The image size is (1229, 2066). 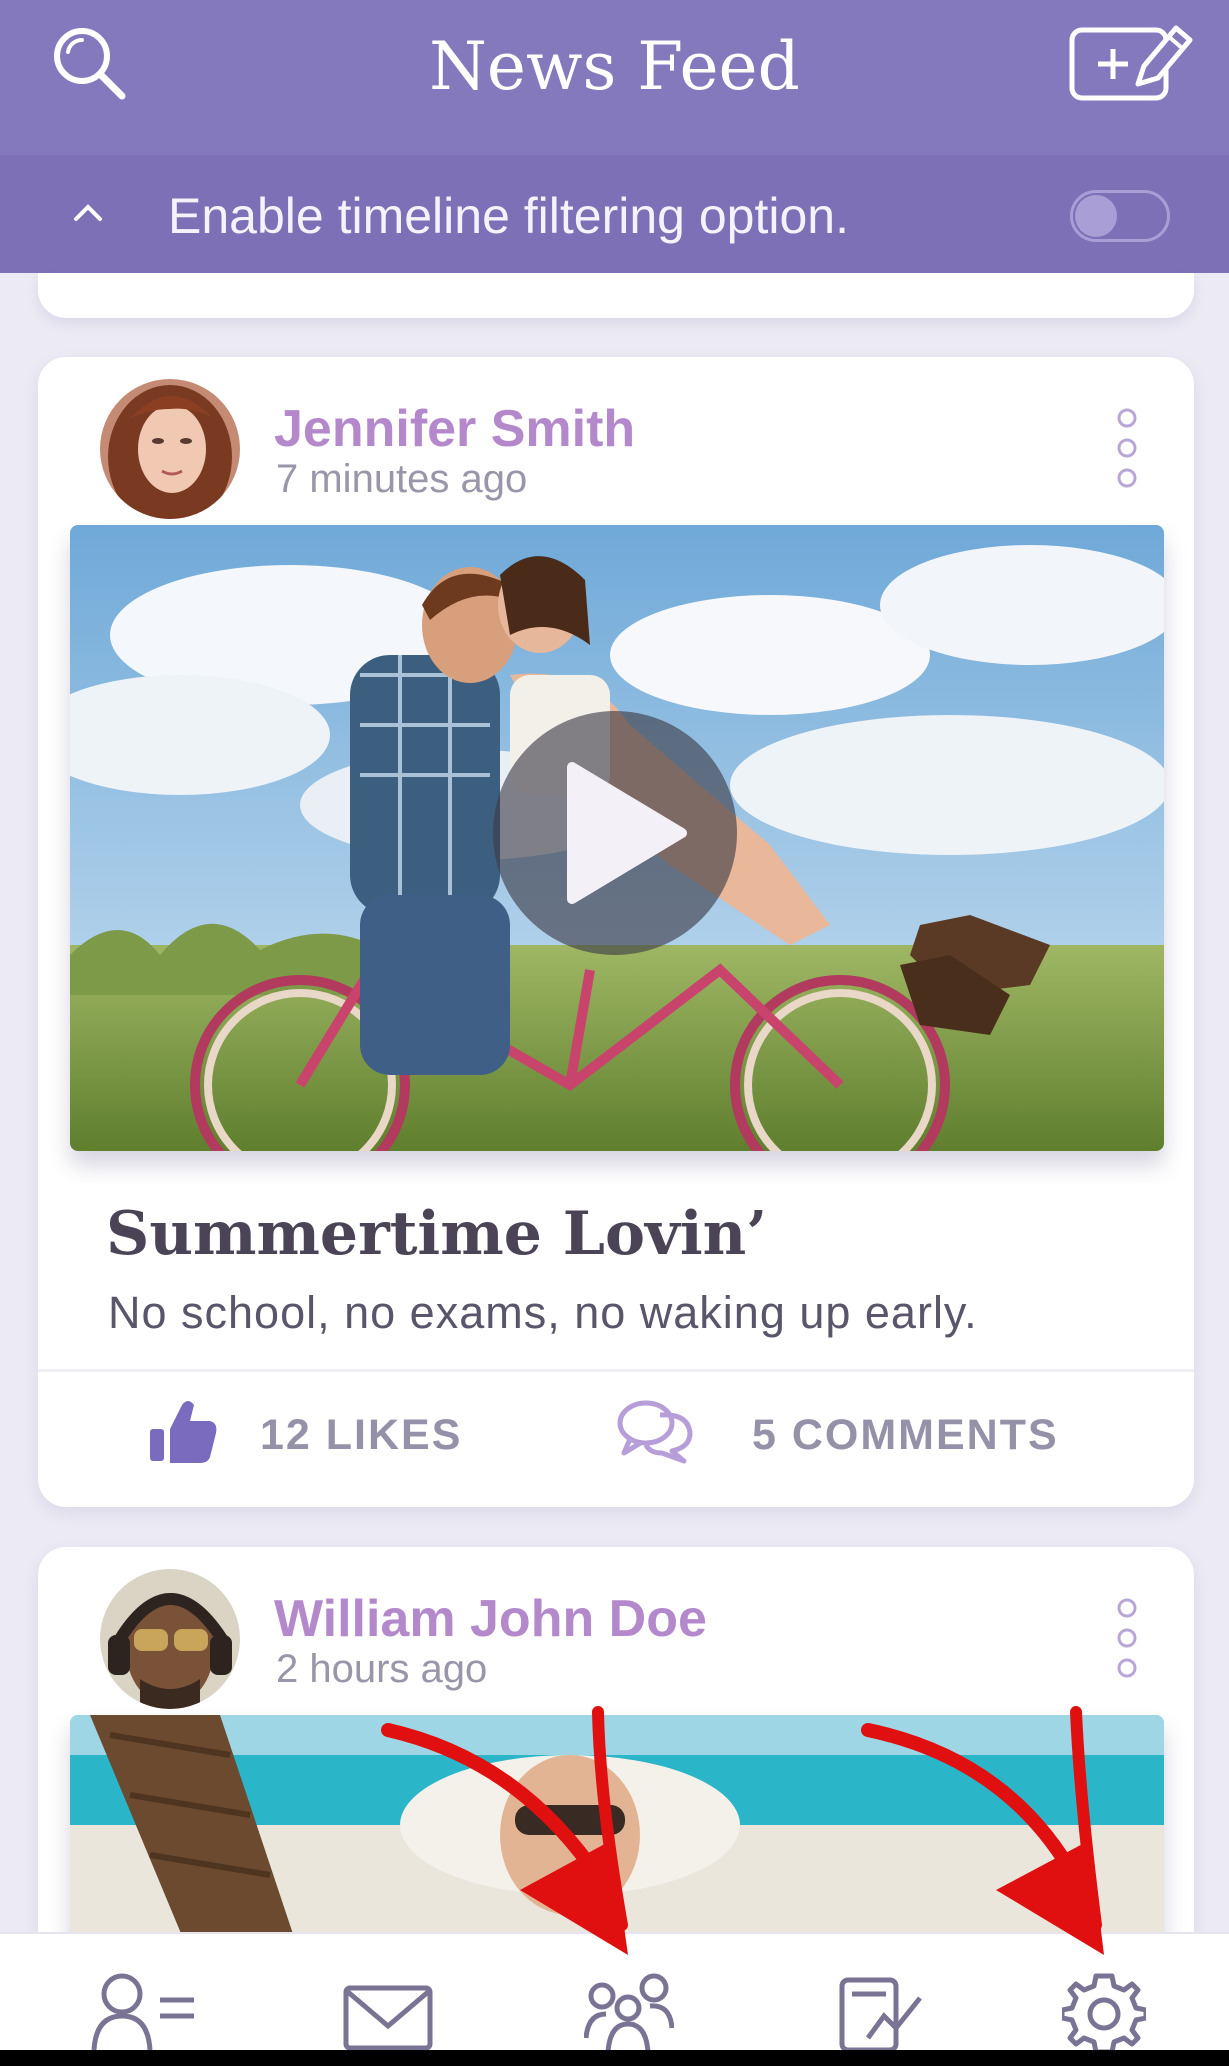 What do you see at coordinates (1132, 65) in the screenshot?
I see `compose-icon` at bounding box center [1132, 65].